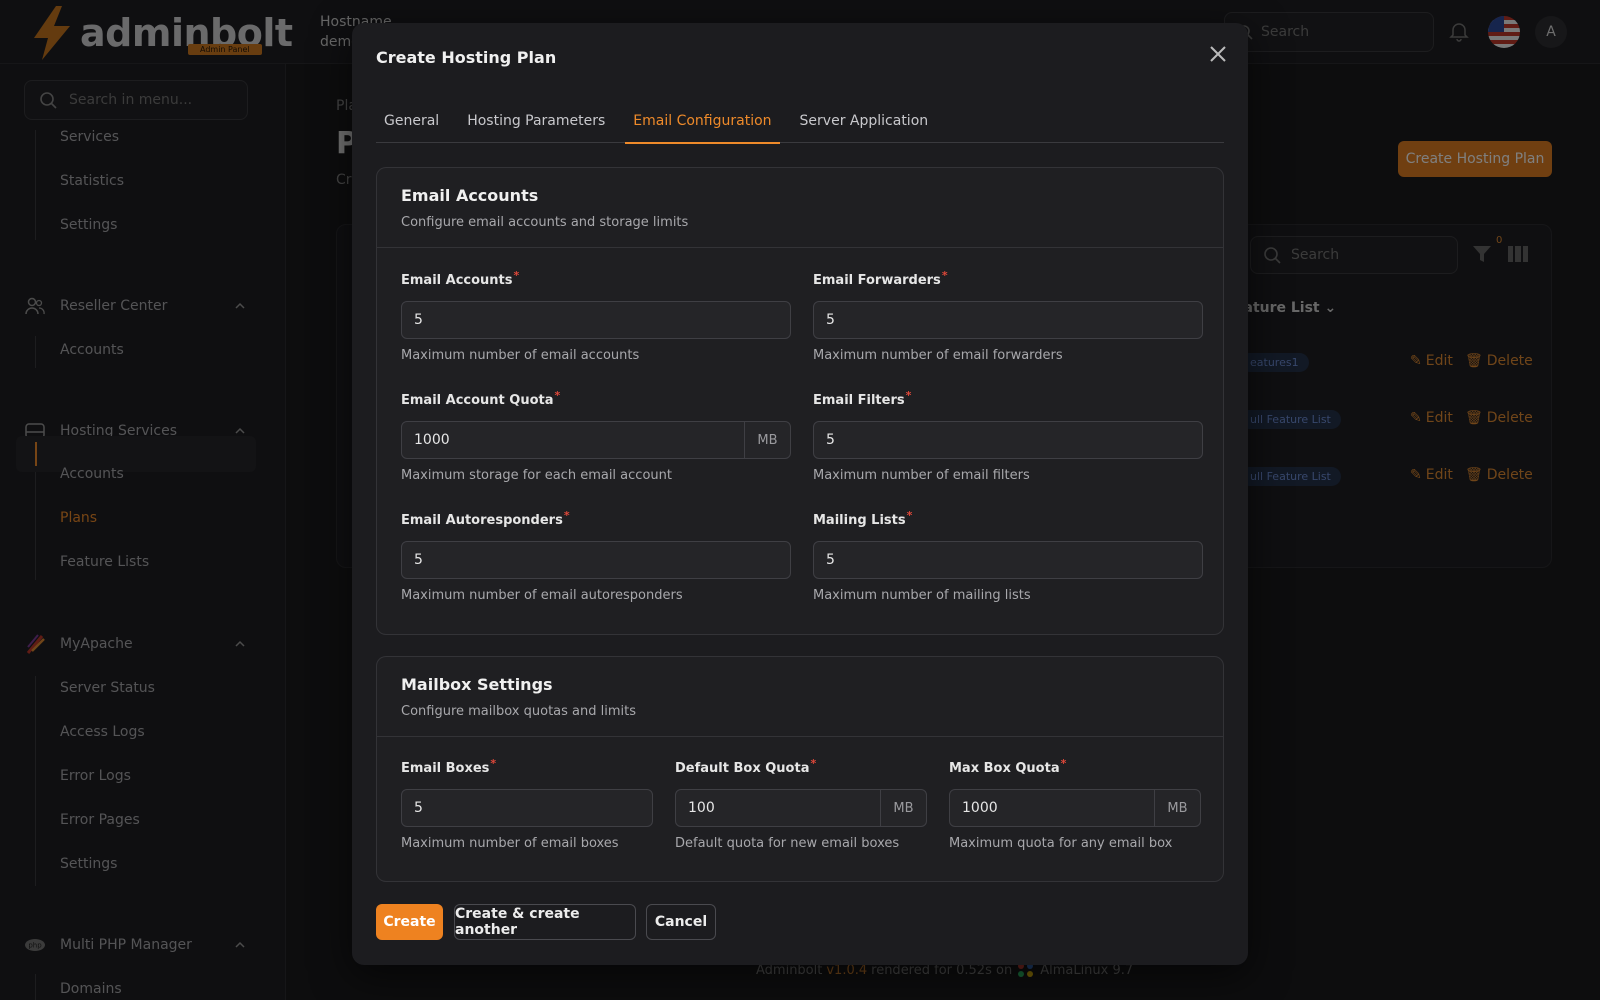  Describe the element at coordinates (466, 57) in the screenshot. I see `modal-title: Create Hosting Plan` at that location.